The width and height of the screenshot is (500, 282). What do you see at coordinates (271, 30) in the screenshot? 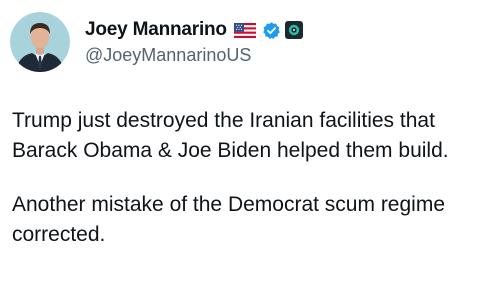
I see `verified-badge-icon` at bounding box center [271, 30].